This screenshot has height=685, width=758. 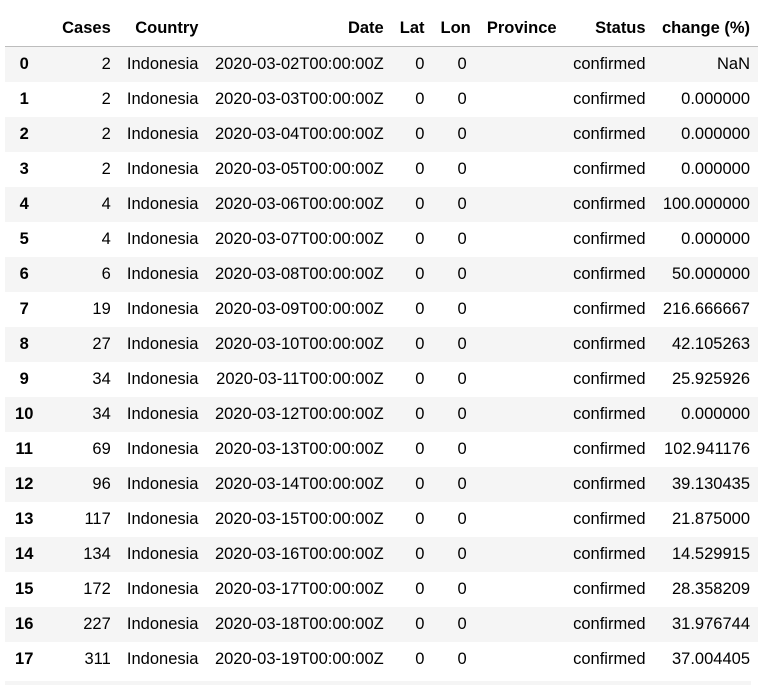 I want to click on cell-date: 2020-03-17T00:00:00Z, so click(x=299, y=589).